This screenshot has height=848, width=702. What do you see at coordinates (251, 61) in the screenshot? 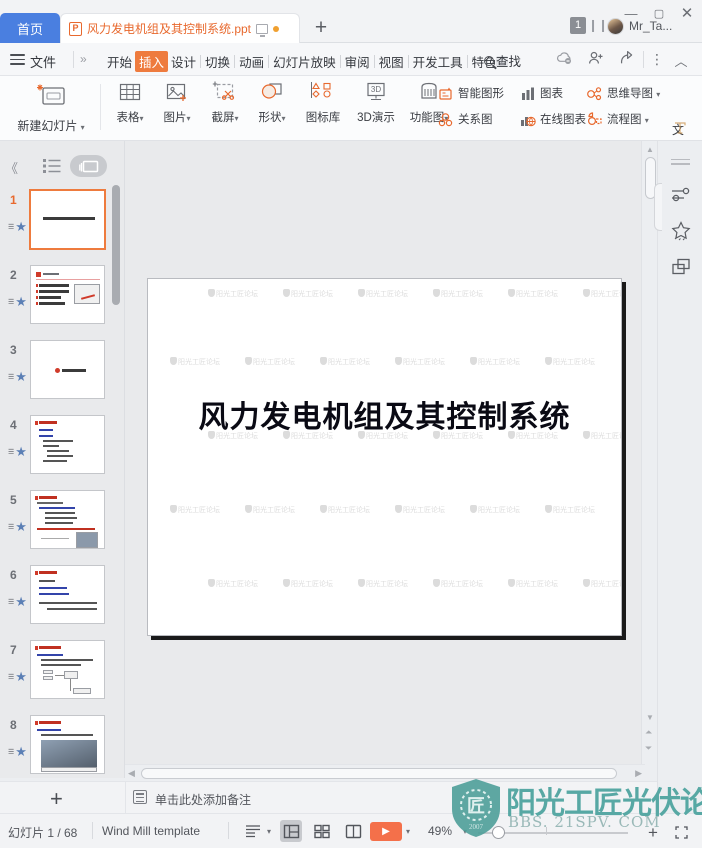
I see `tab-animation: 动画` at bounding box center [251, 61].